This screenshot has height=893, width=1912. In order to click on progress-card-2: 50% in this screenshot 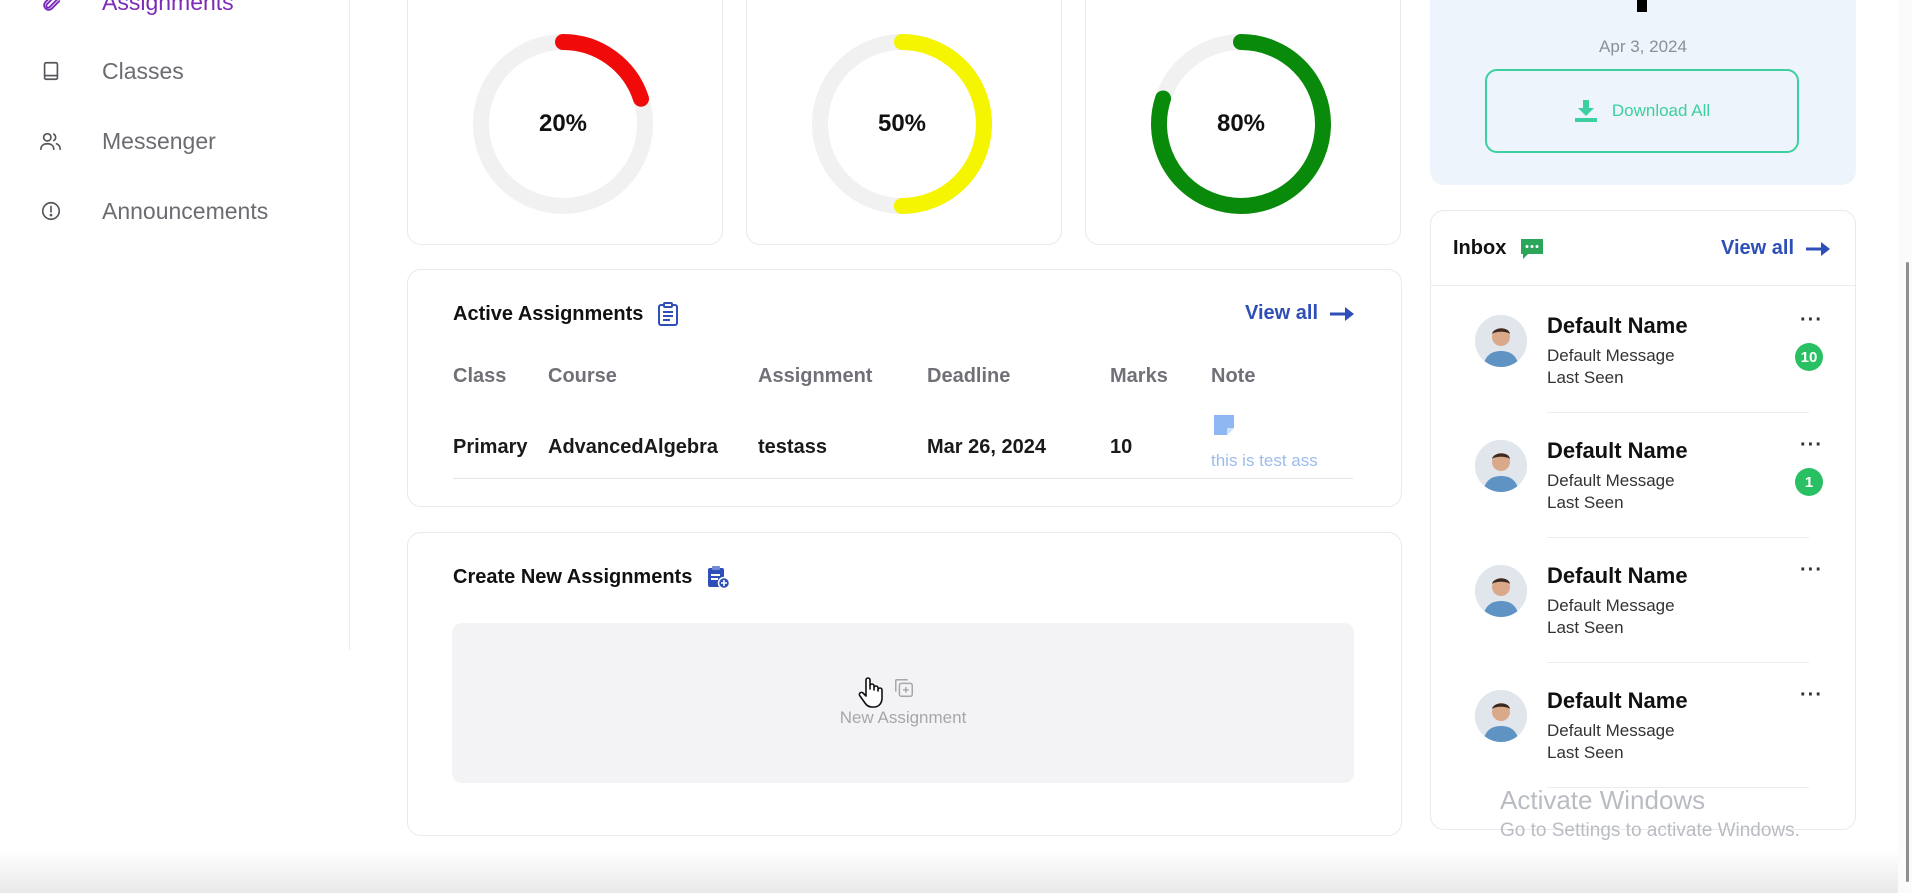, I will do `click(904, 122)`.